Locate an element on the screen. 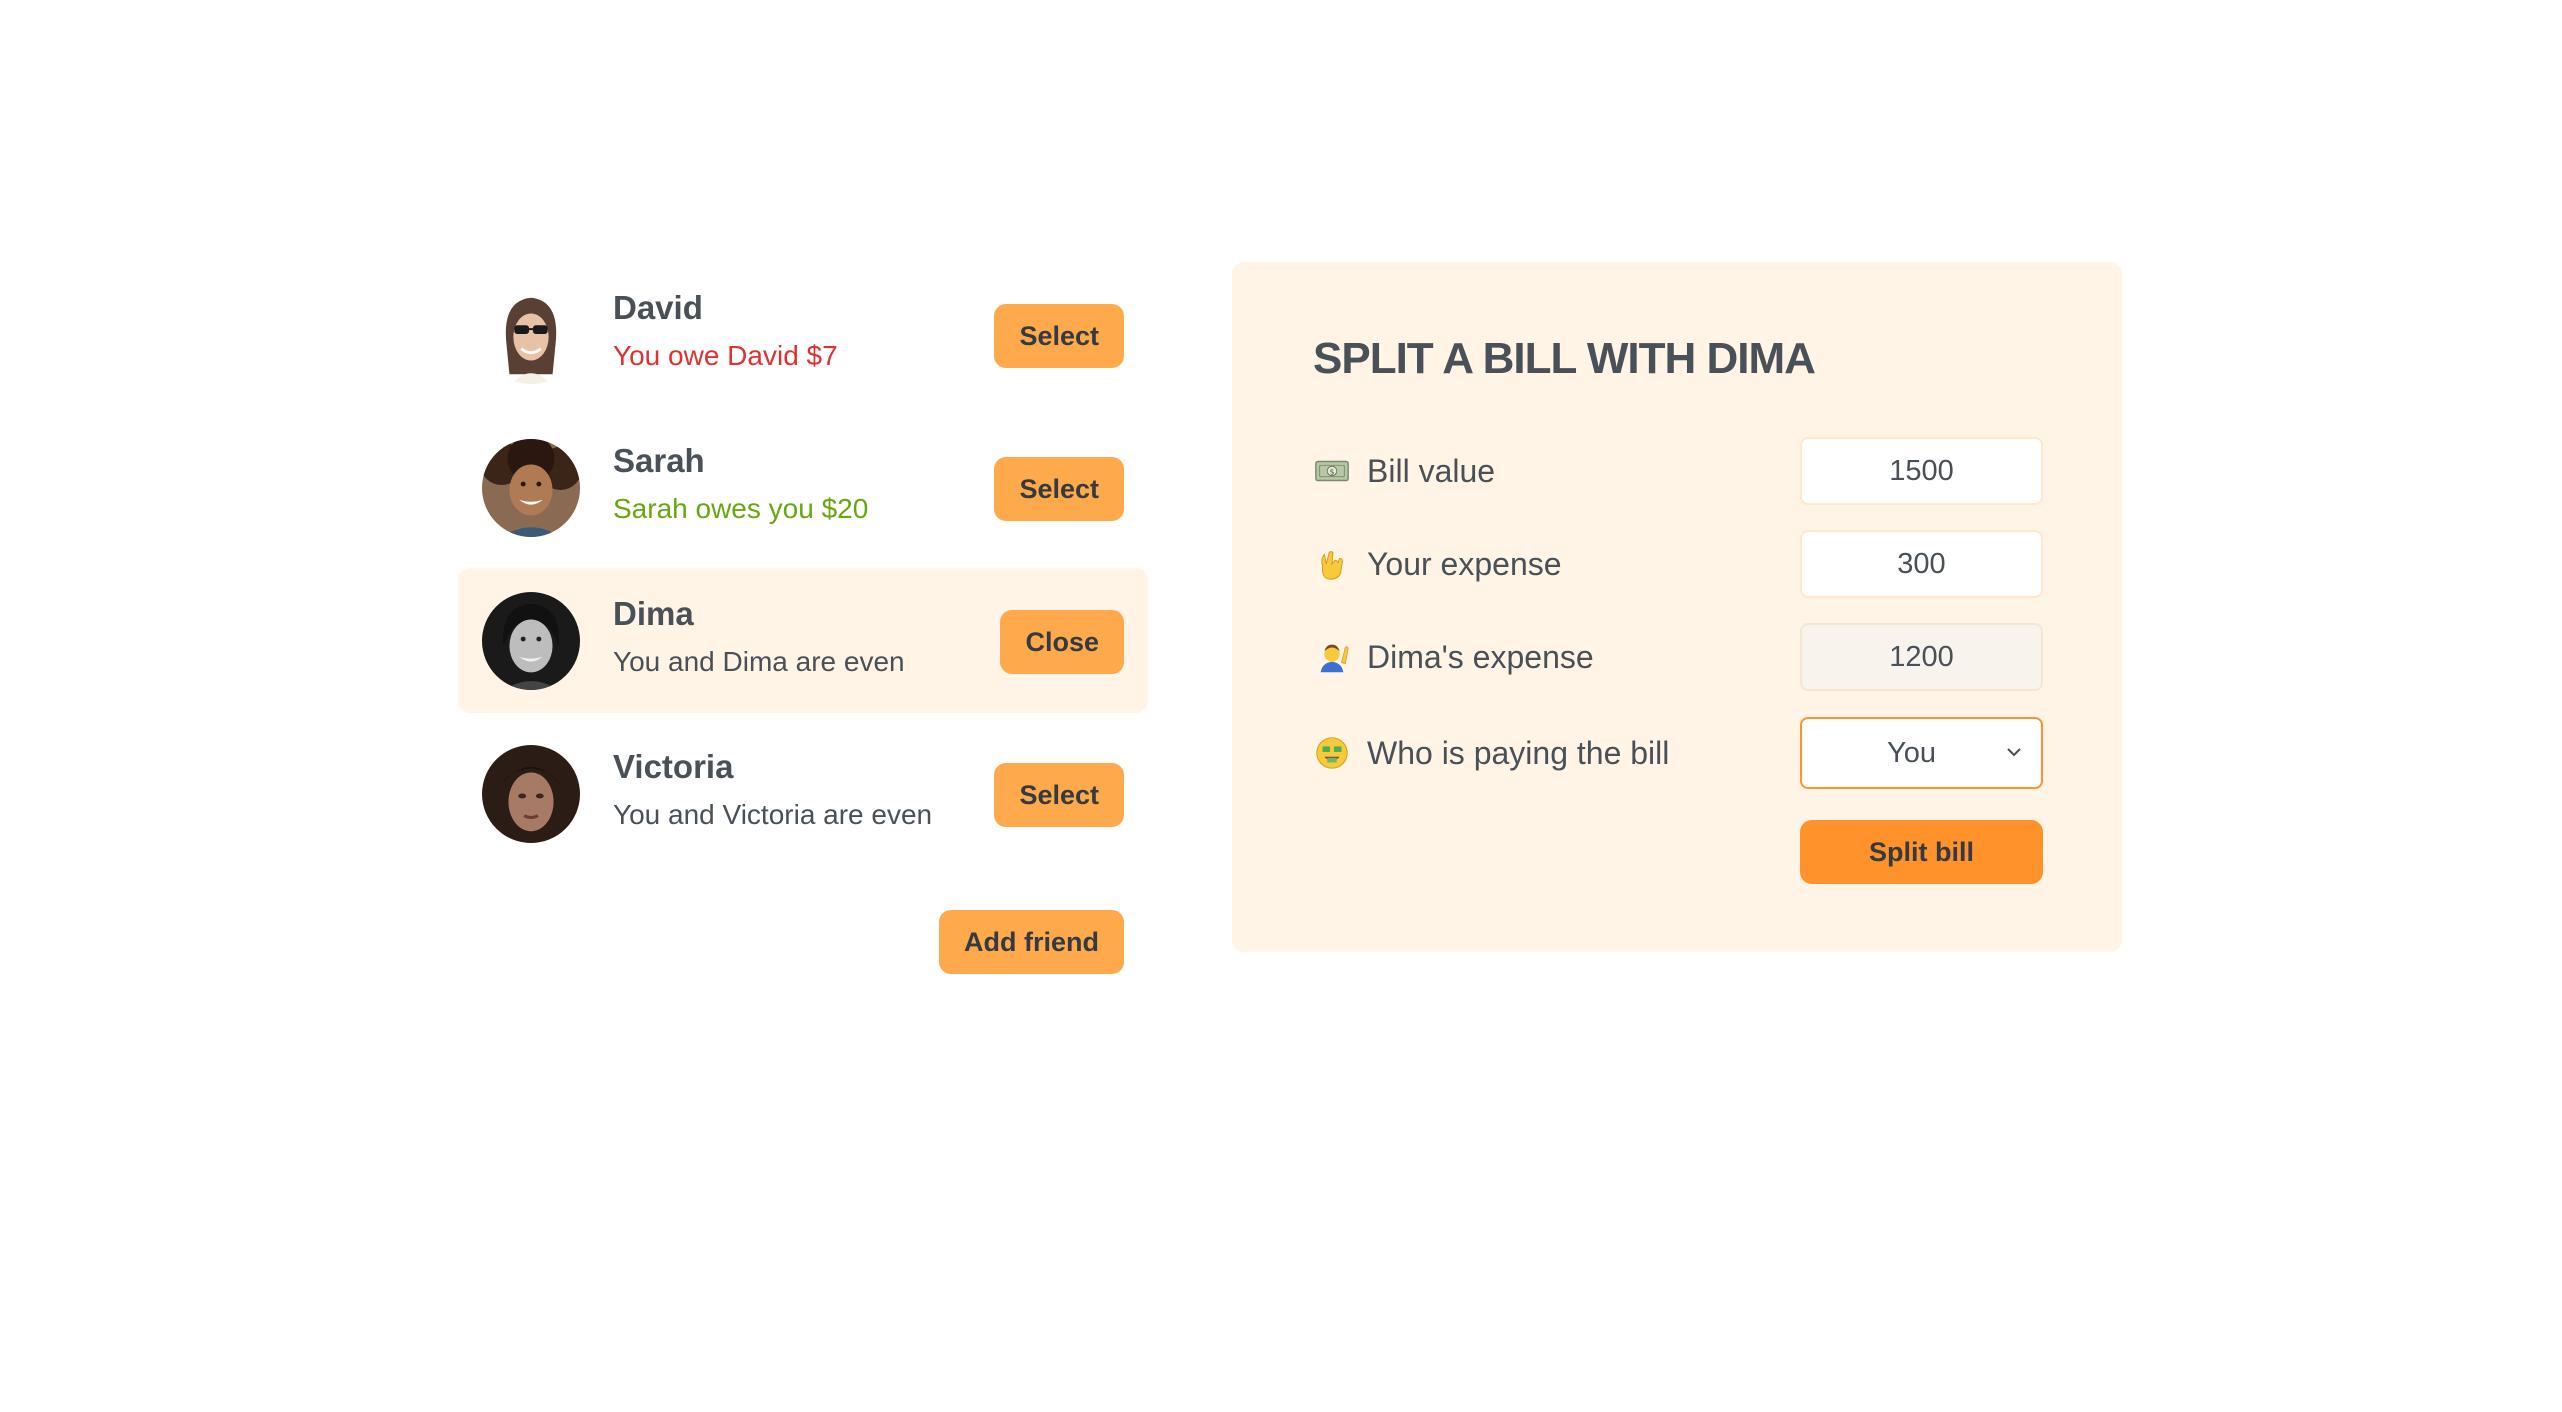  your-expense-input is located at coordinates (1921, 564).